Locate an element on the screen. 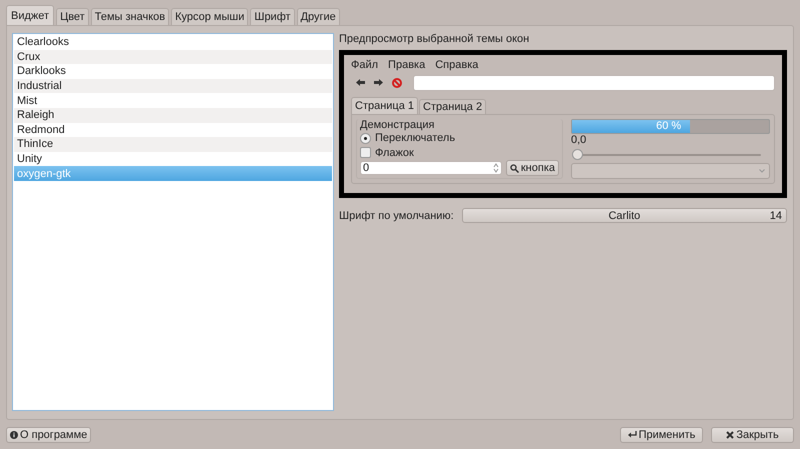 This screenshot has width=800, height=449. close-icon is located at coordinates (730, 434).